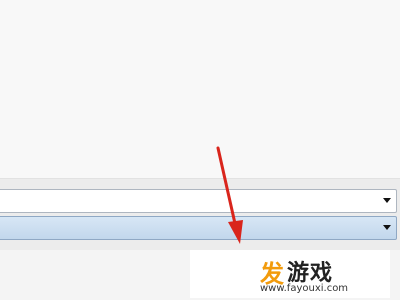 This screenshot has height=300, width=400. What do you see at coordinates (304, 288) in the screenshot?
I see `watermark-url: www.fayouxi.com` at bounding box center [304, 288].